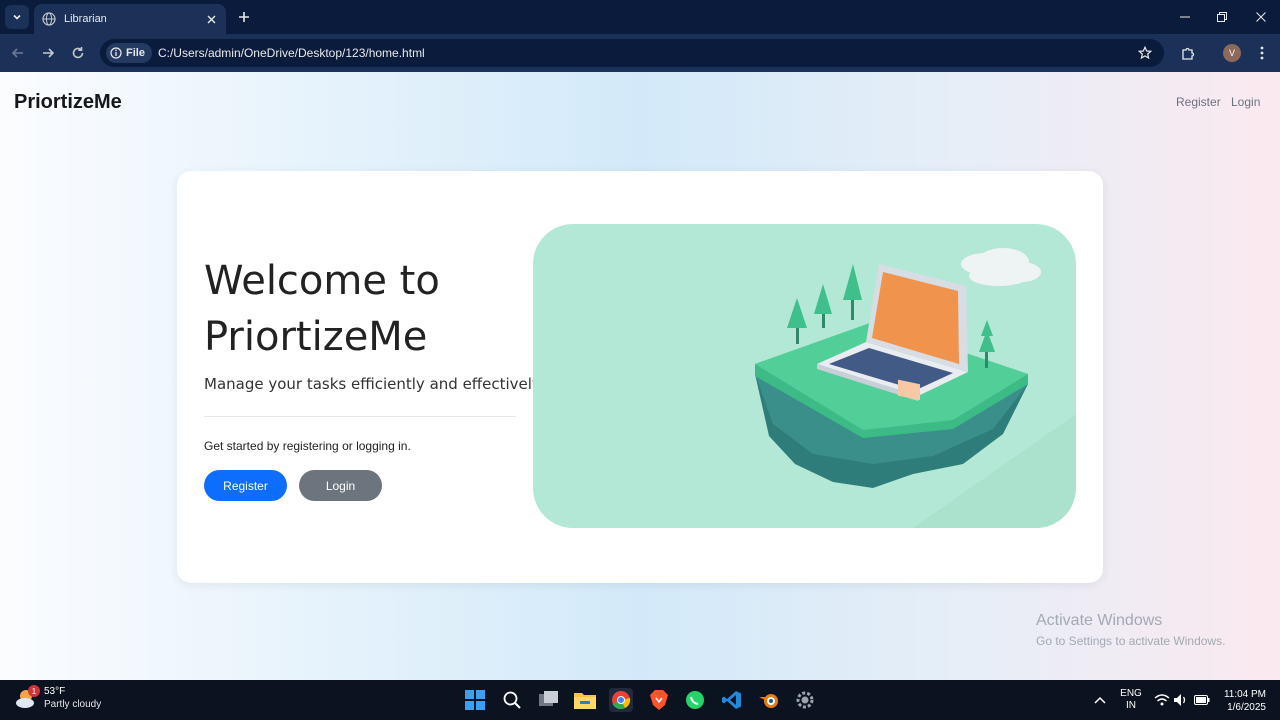  I want to click on avatar: V, so click(1232, 53).